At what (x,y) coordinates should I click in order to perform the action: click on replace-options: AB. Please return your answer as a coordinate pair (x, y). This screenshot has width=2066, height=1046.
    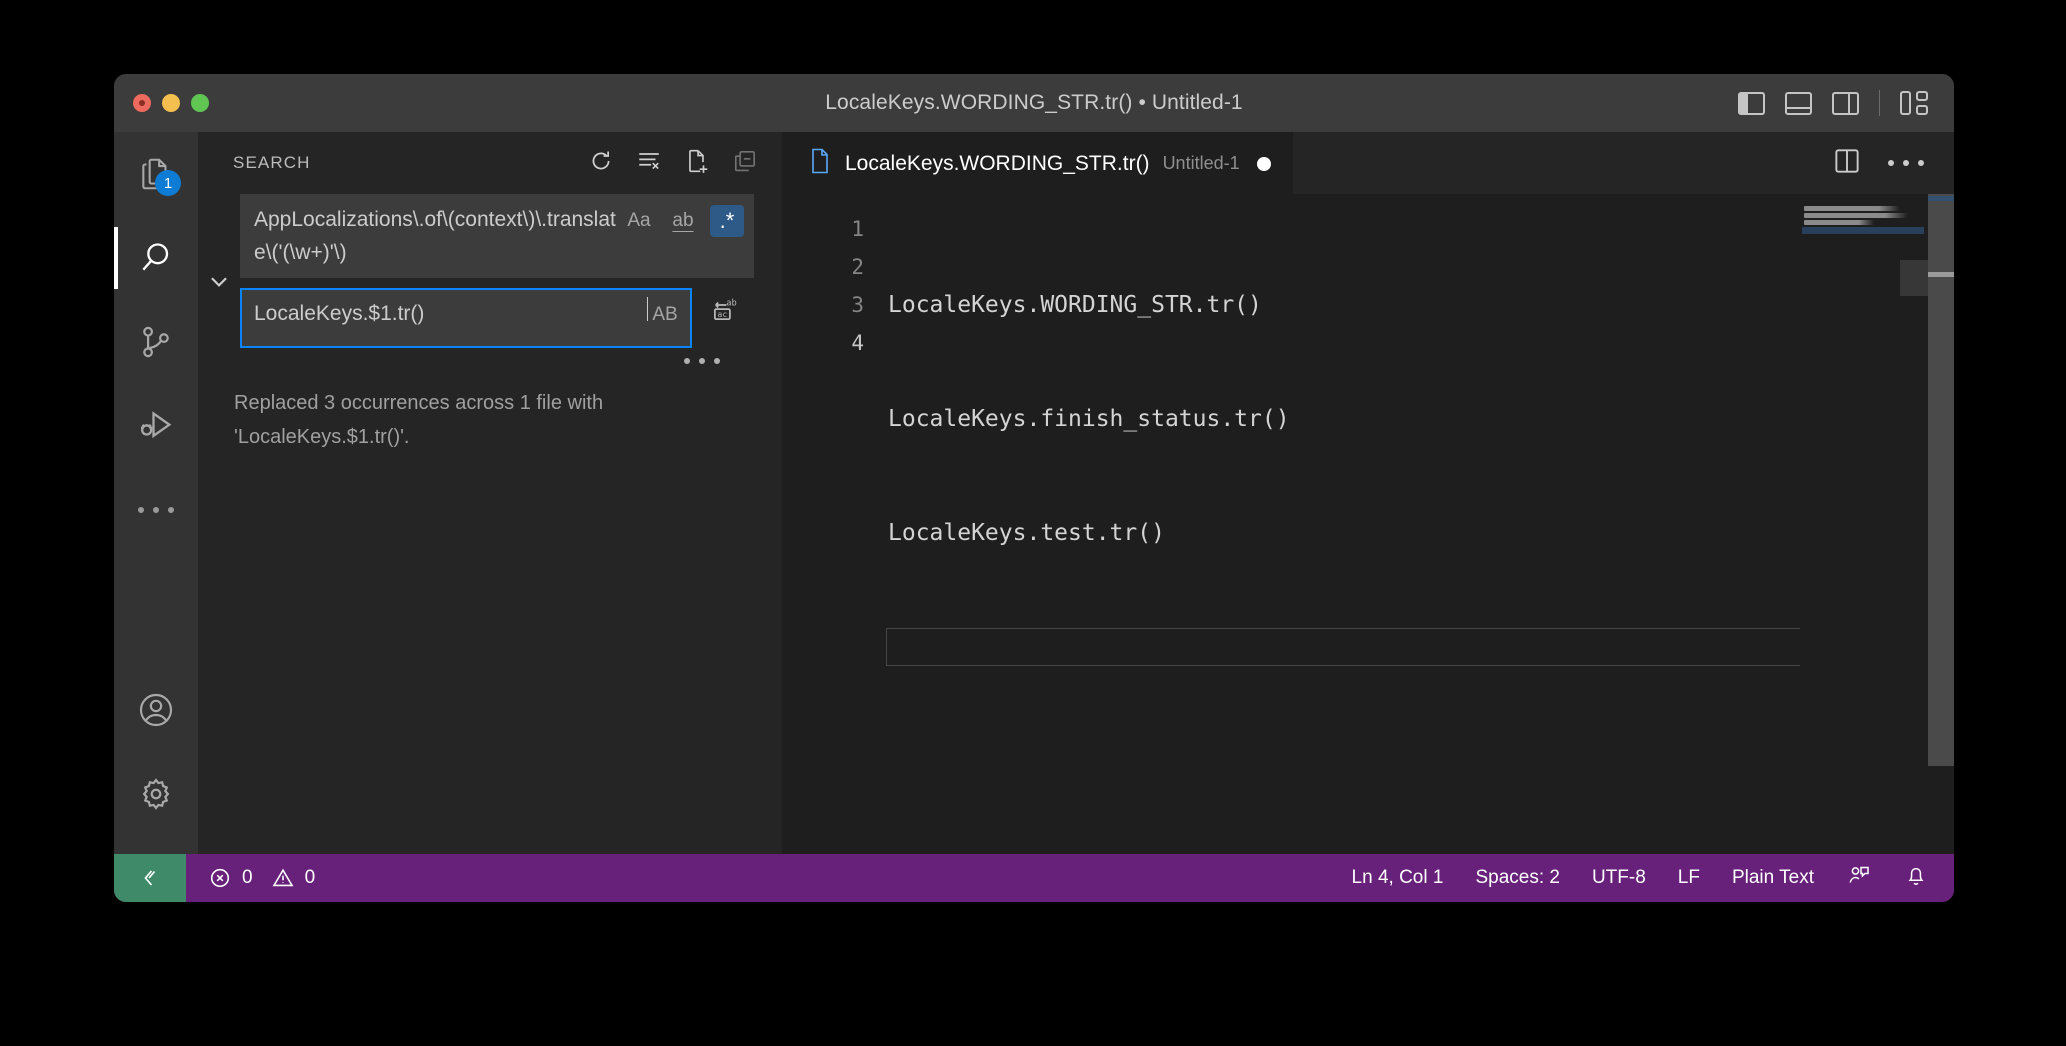
    Looking at the image, I should click on (665, 314).